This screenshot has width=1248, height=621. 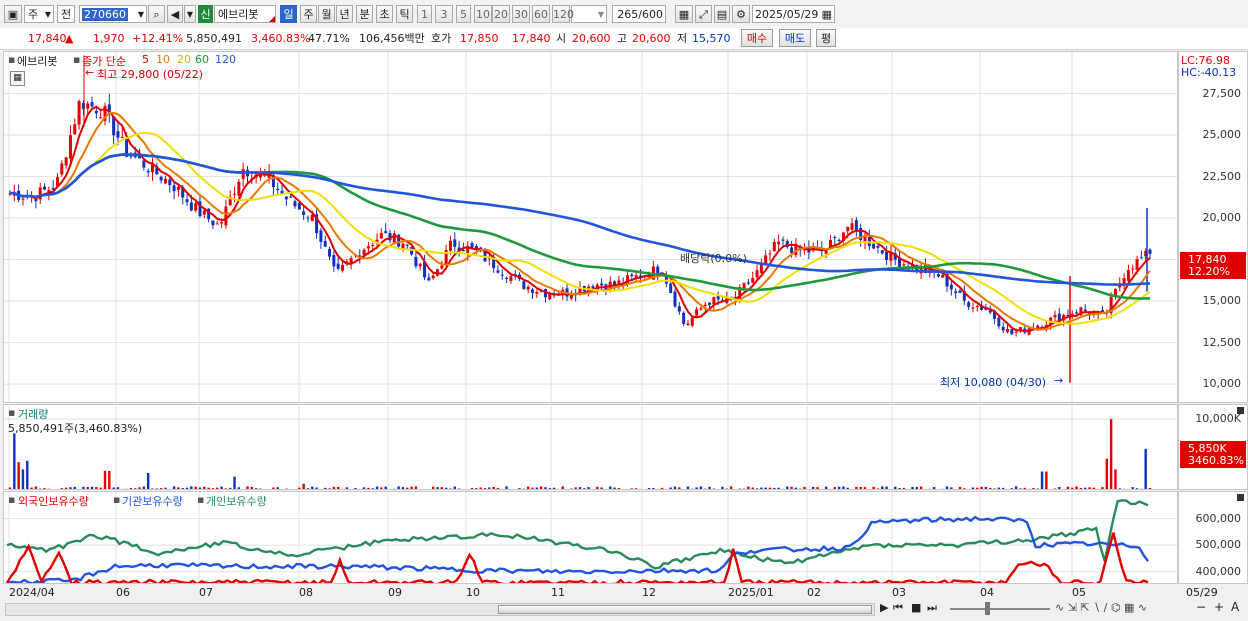 What do you see at coordinates (1213, 447) in the screenshot?
I see `volume-axis: 10,000K 5,850K 3460.83%` at bounding box center [1213, 447].